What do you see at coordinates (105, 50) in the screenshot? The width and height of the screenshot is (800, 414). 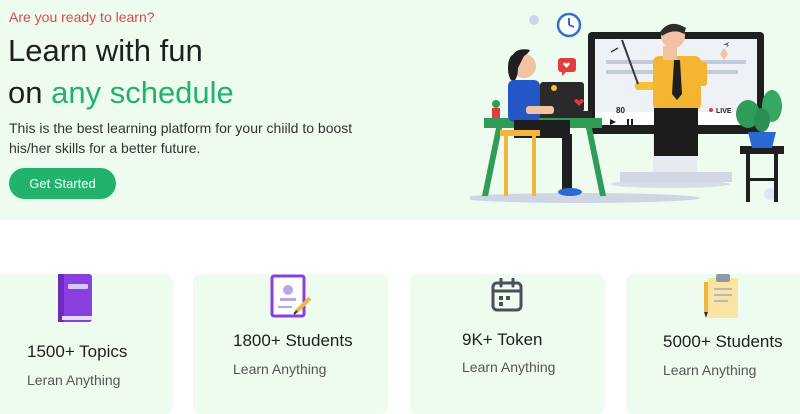 I see `hero-title-line1: Learn with fun` at bounding box center [105, 50].